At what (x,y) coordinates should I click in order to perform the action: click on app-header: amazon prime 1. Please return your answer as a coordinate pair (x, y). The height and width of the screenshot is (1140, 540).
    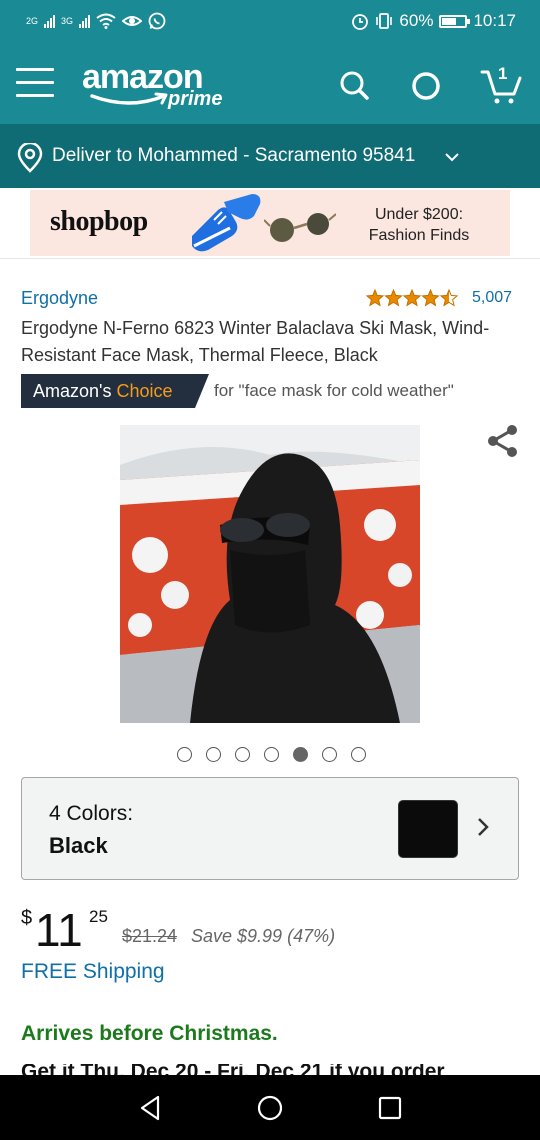
    Looking at the image, I should click on (270, 84).